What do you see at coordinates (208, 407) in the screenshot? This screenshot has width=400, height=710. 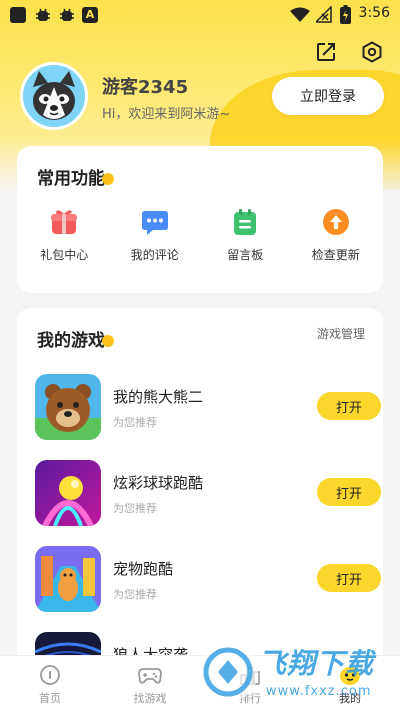 I see `game-row: 我的熊大熊二 为您推荐 打开` at bounding box center [208, 407].